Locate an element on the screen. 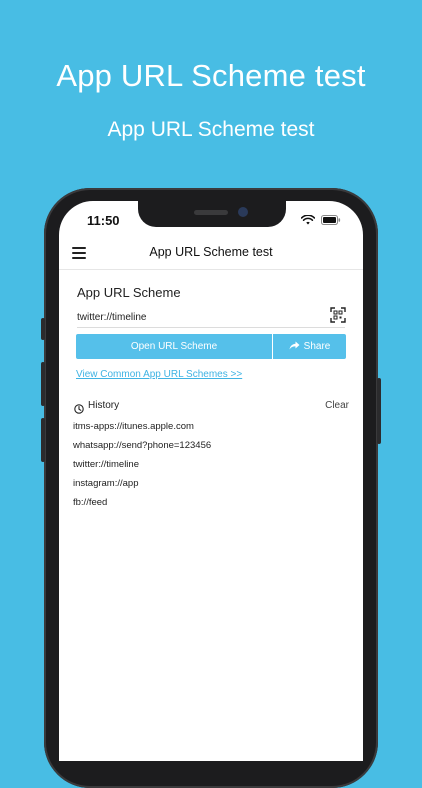 This screenshot has height=788, width=422. notch is located at coordinates (212, 214).